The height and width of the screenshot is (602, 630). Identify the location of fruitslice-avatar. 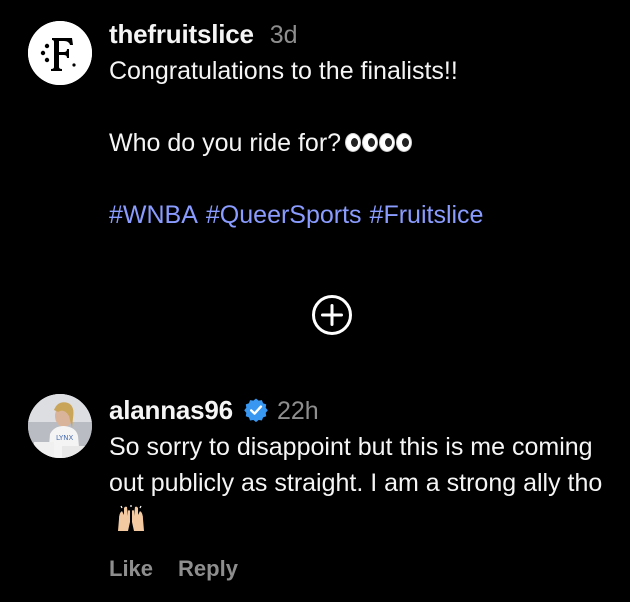
(60, 53).